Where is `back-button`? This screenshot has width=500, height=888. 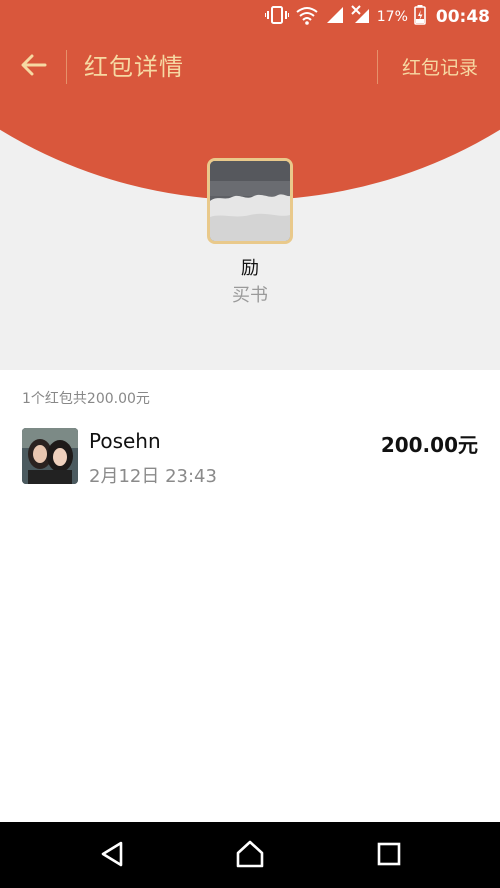 back-button is located at coordinates (34, 67).